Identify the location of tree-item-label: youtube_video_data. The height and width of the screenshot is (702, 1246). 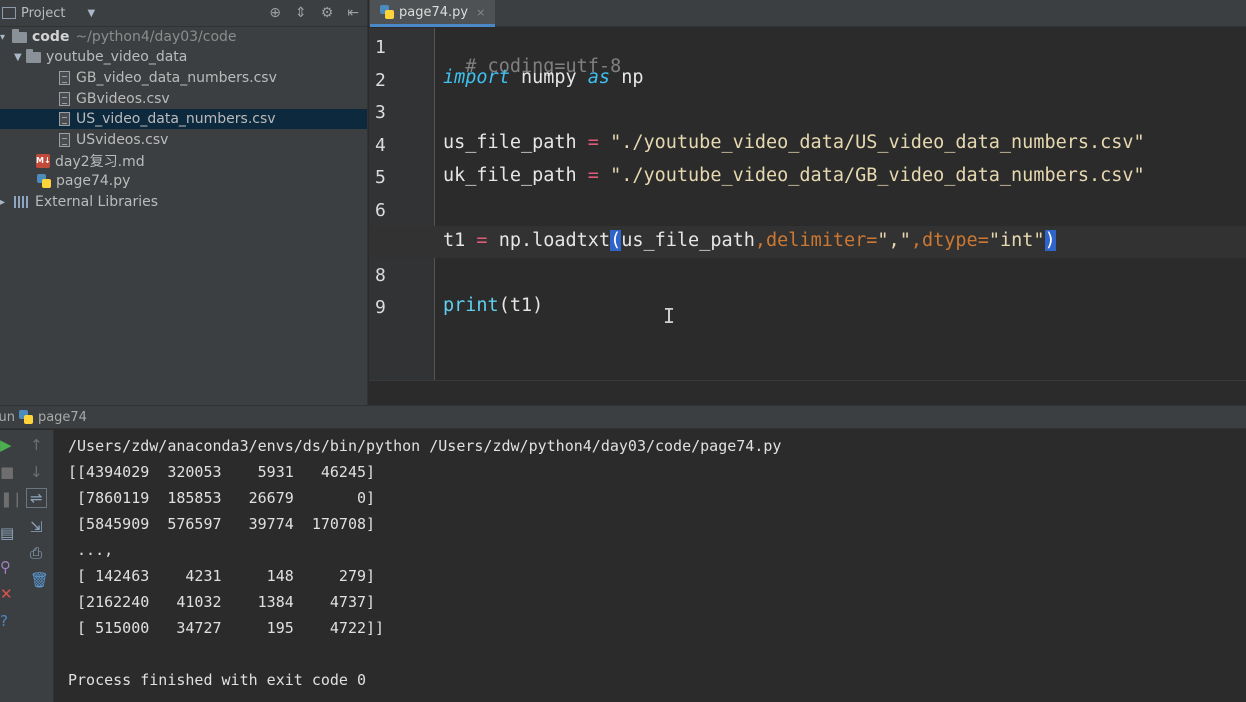
(117, 57).